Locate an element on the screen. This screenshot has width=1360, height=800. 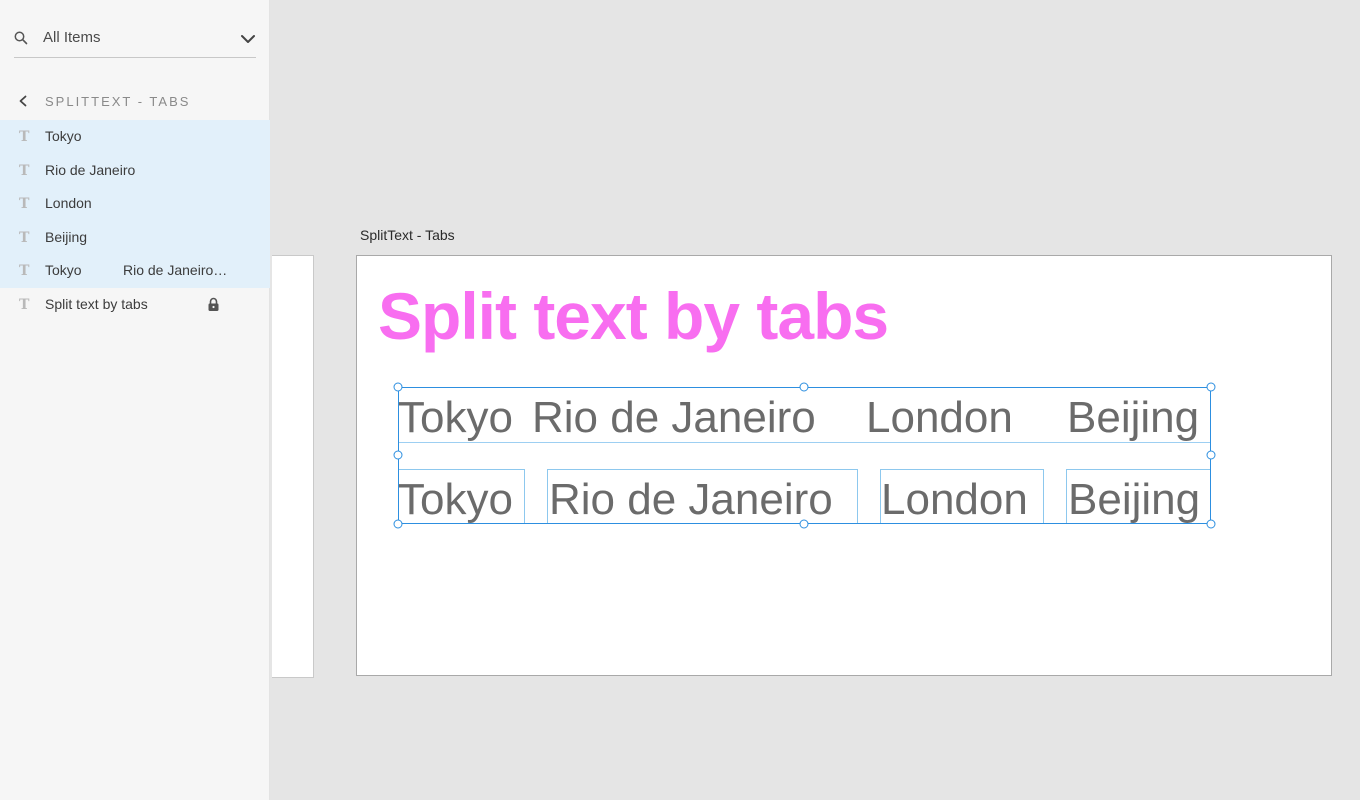
resize-handle-bottom-right is located at coordinates (1211, 524).